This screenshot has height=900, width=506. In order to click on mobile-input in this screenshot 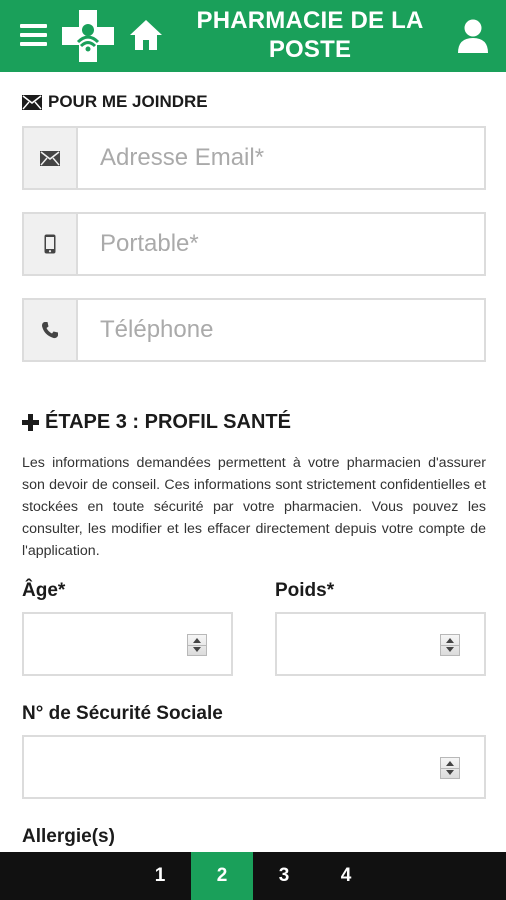, I will do `click(281, 244)`.